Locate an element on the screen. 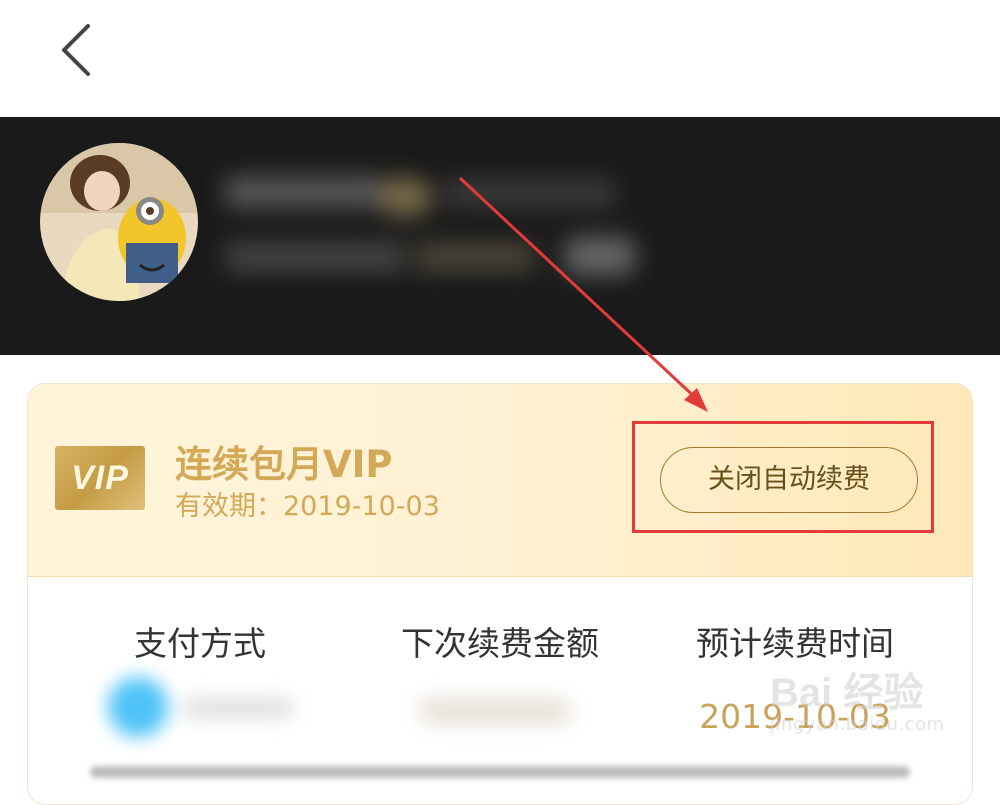  blurred-user-info is located at coordinates (430, 226).